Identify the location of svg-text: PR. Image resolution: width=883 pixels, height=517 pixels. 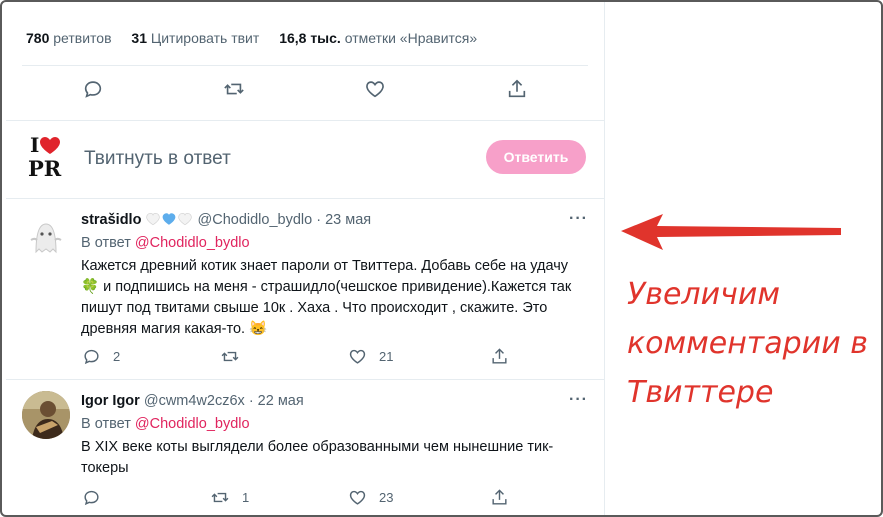
(45, 168).